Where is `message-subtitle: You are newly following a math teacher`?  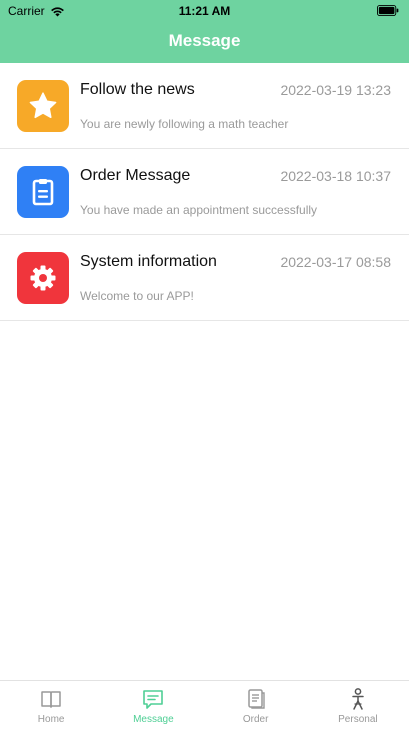
message-subtitle: You are newly following a math teacher is located at coordinates (184, 124).